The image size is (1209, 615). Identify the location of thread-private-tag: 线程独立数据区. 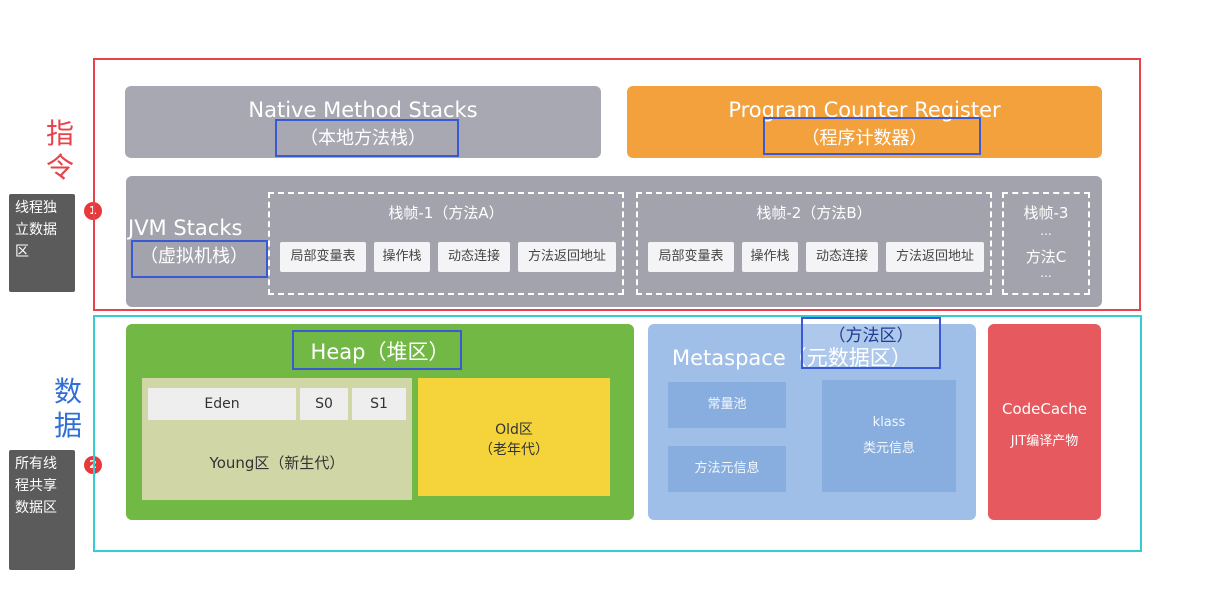
(42, 243).